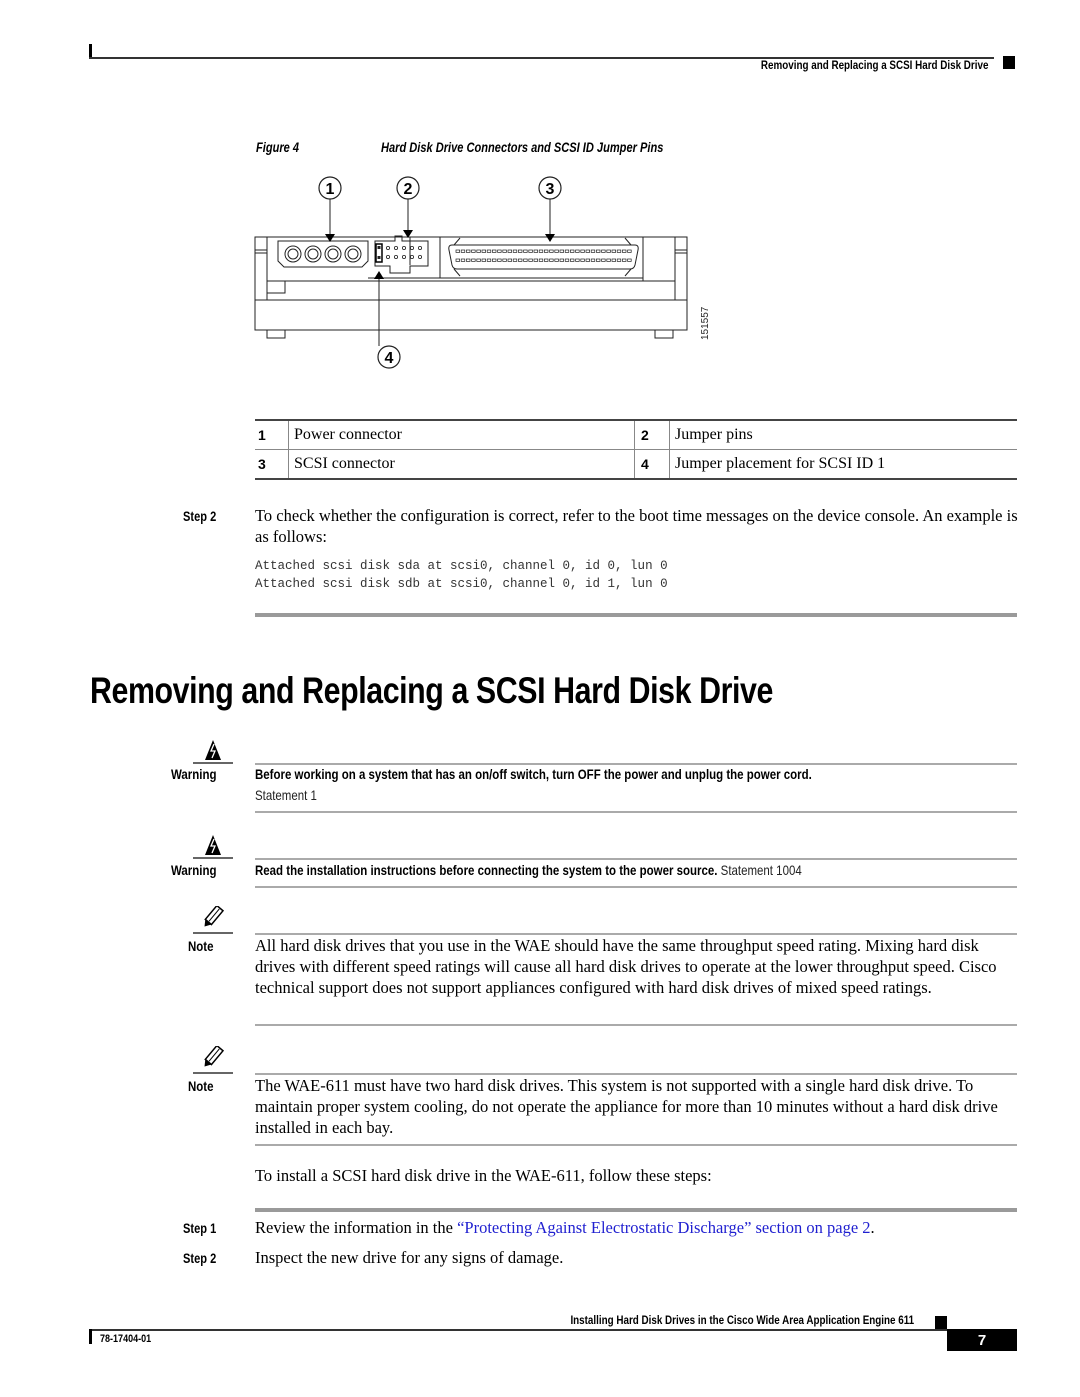  What do you see at coordinates (941, 1322) in the screenshot?
I see `footer-marker-box` at bounding box center [941, 1322].